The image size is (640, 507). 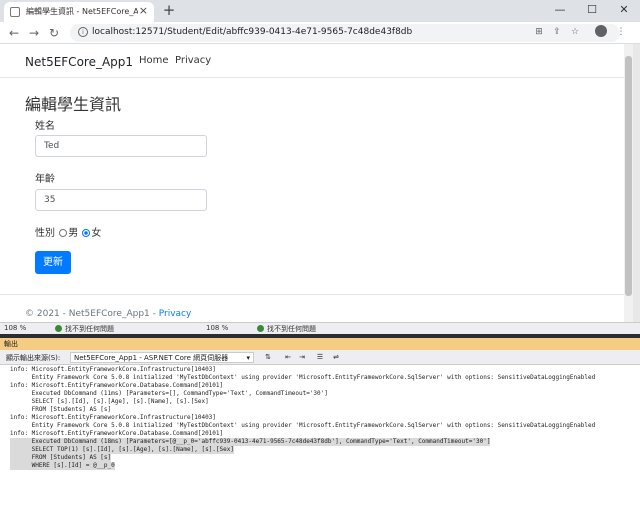 What do you see at coordinates (175, 314) in the screenshot?
I see `footer-privacy-link: Privacy` at bounding box center [175, 314].